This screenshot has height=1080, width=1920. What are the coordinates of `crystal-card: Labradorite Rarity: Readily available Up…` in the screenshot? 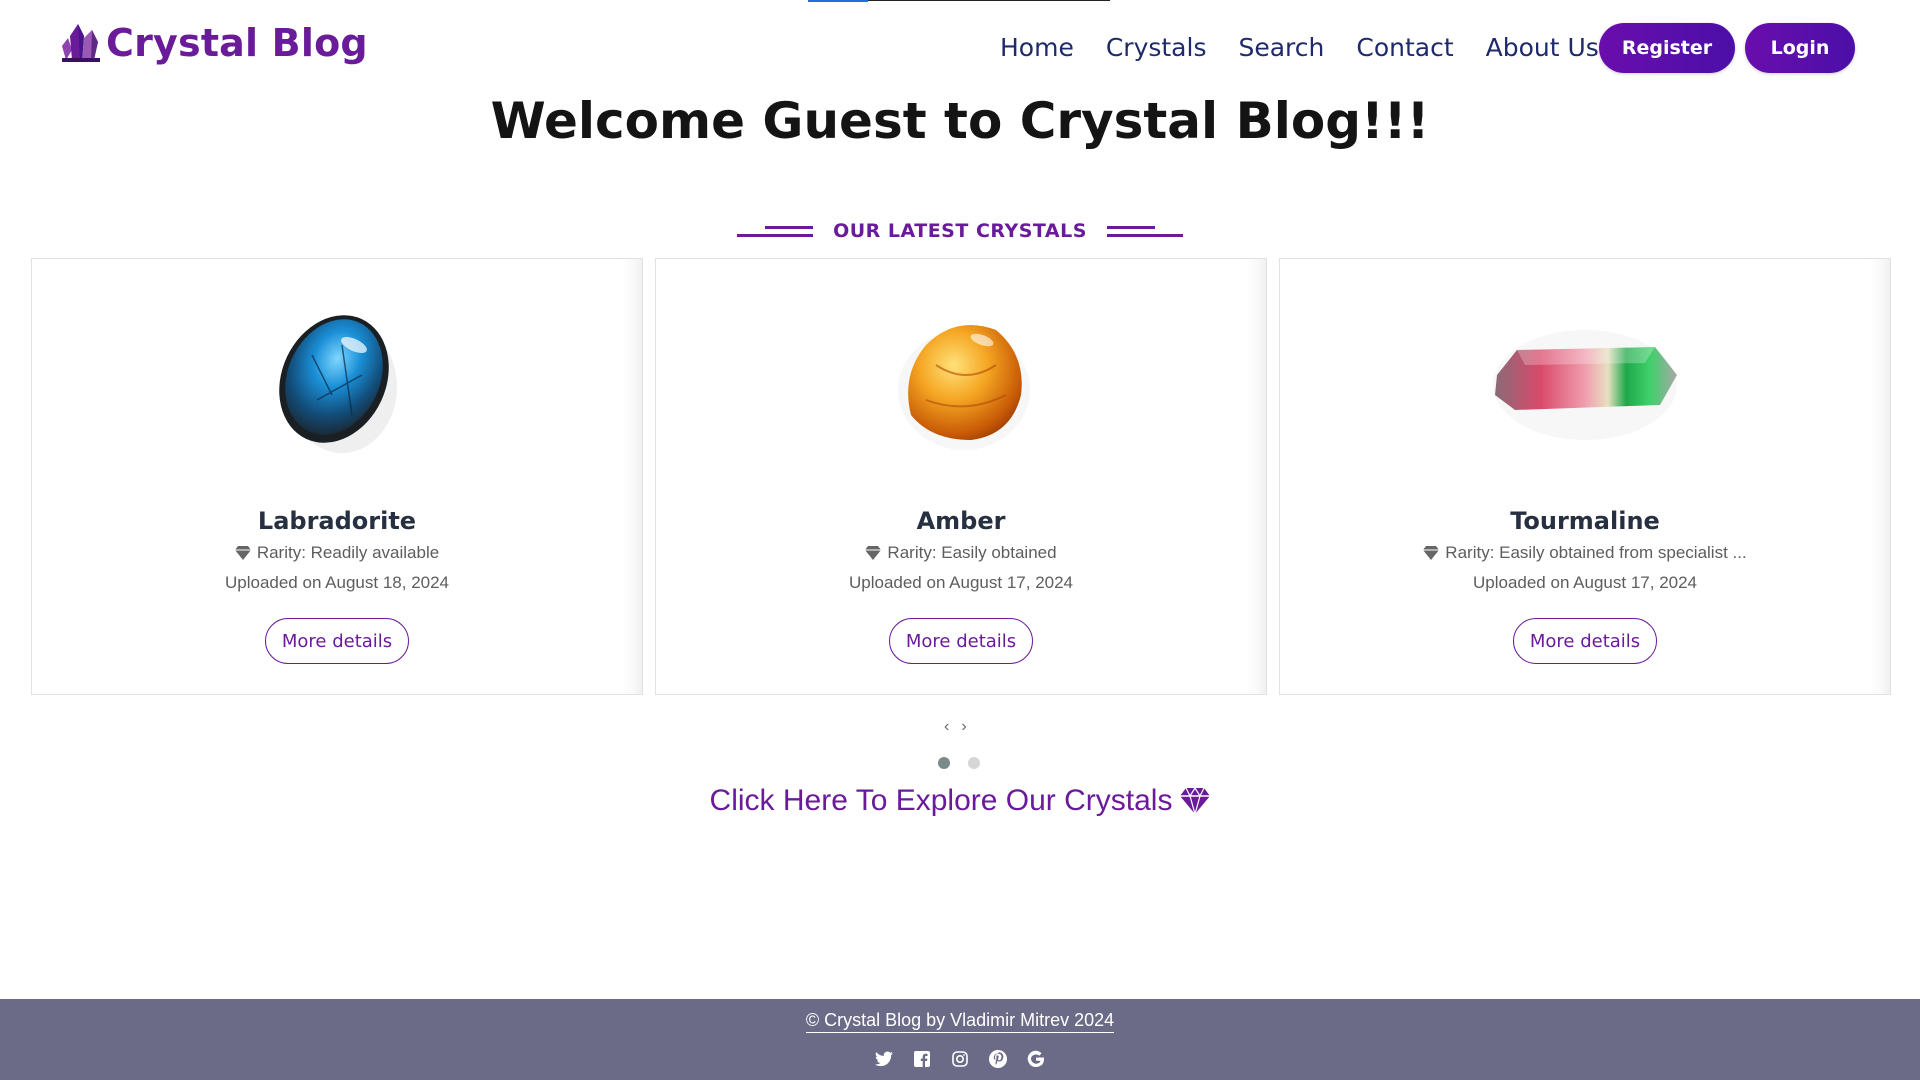 It's located at (337, 476).